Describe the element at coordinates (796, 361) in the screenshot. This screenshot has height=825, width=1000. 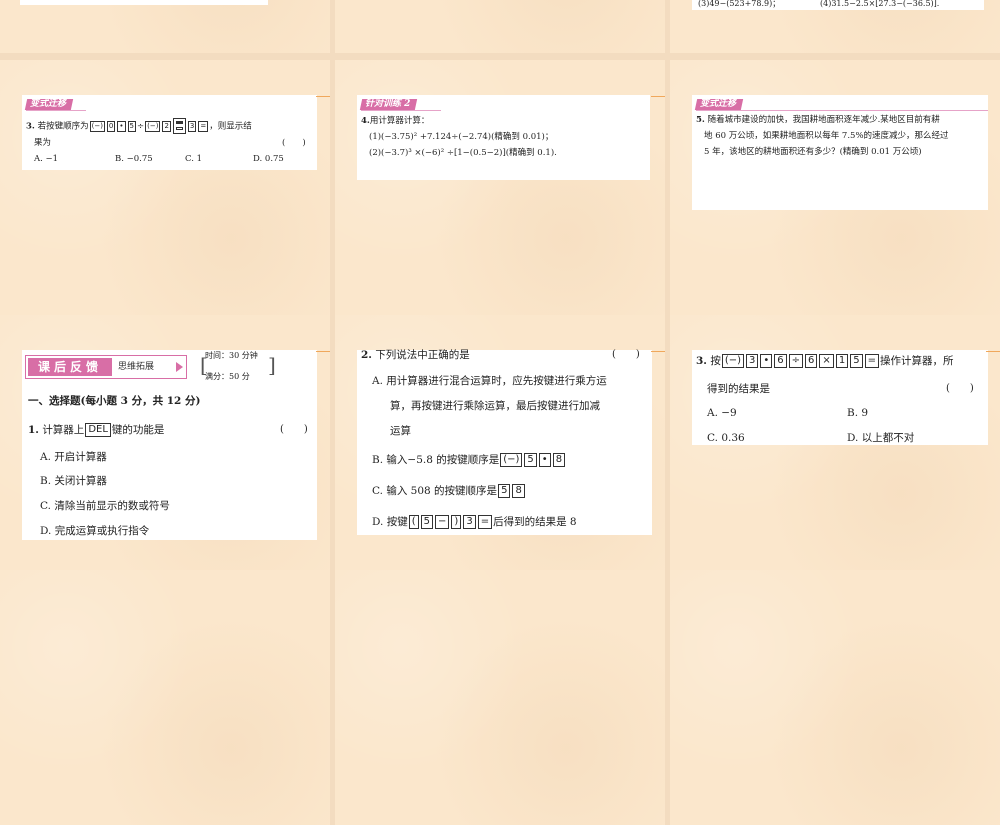
I see `key-divide: ÷` at that location.